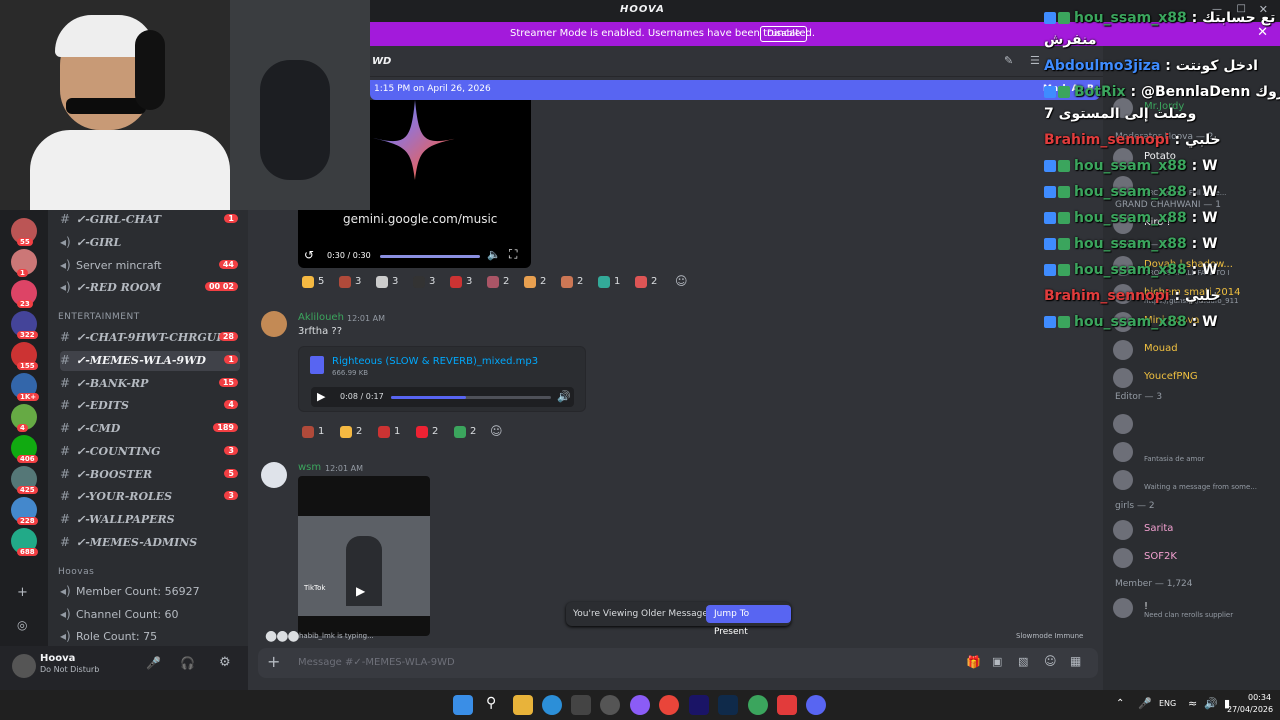 Image resolution: width=1280 pixels, height=720 pixels. I want to click on channel-item: # ✓-GIRL-CHAT 1, so click(150, 220).